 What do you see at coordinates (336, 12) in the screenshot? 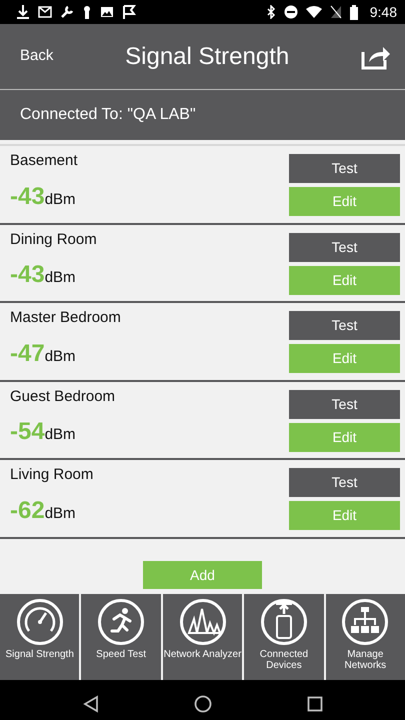
I see `no-signal-icon` at bounding box center [336, 12].